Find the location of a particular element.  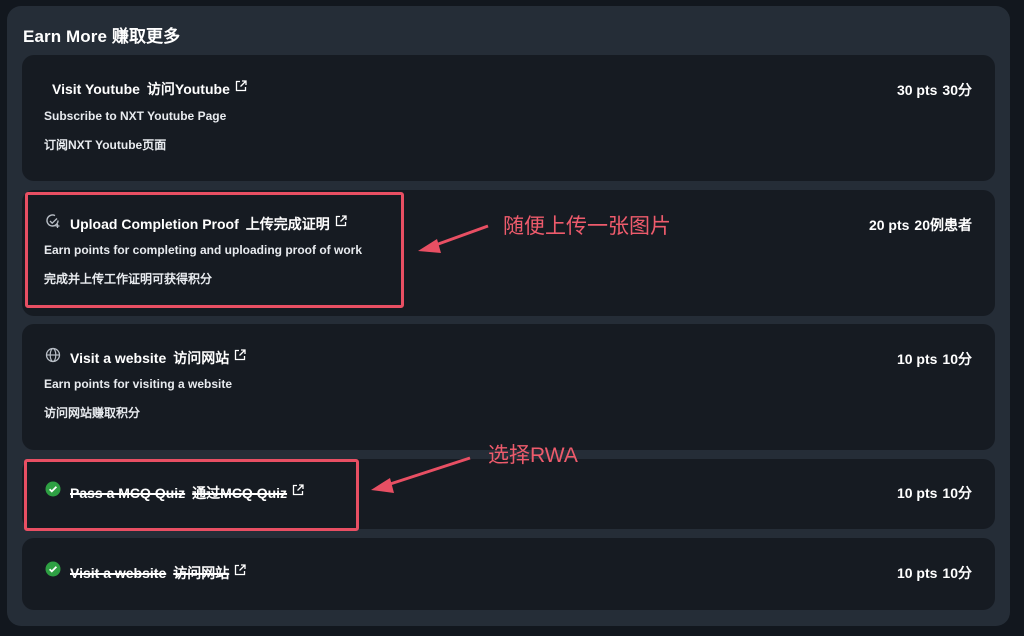

annotation-note: 选择RWA is located at coordinates (533, 455).